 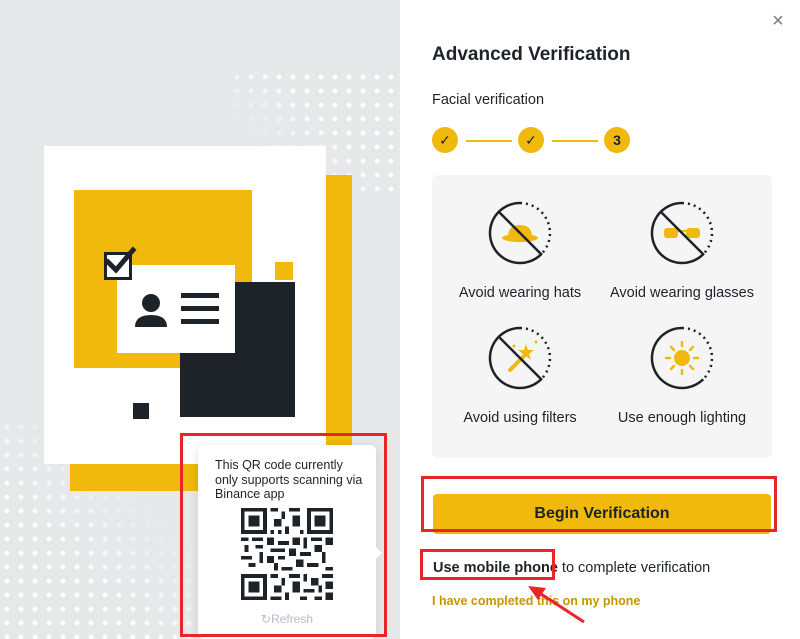 I want to click on step-subtitle: Facial verification, so click(x=488, y=100).